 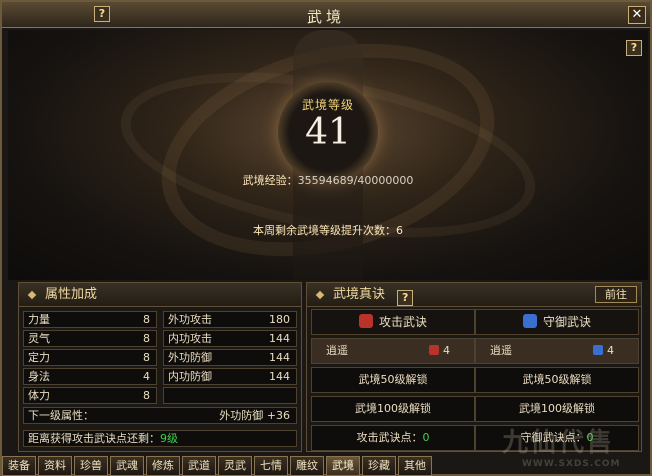 What do you see at coordinates (190, 376) in the screenshot?
I see `attribute-name: 内功防御` at bounding box center [190, 376].